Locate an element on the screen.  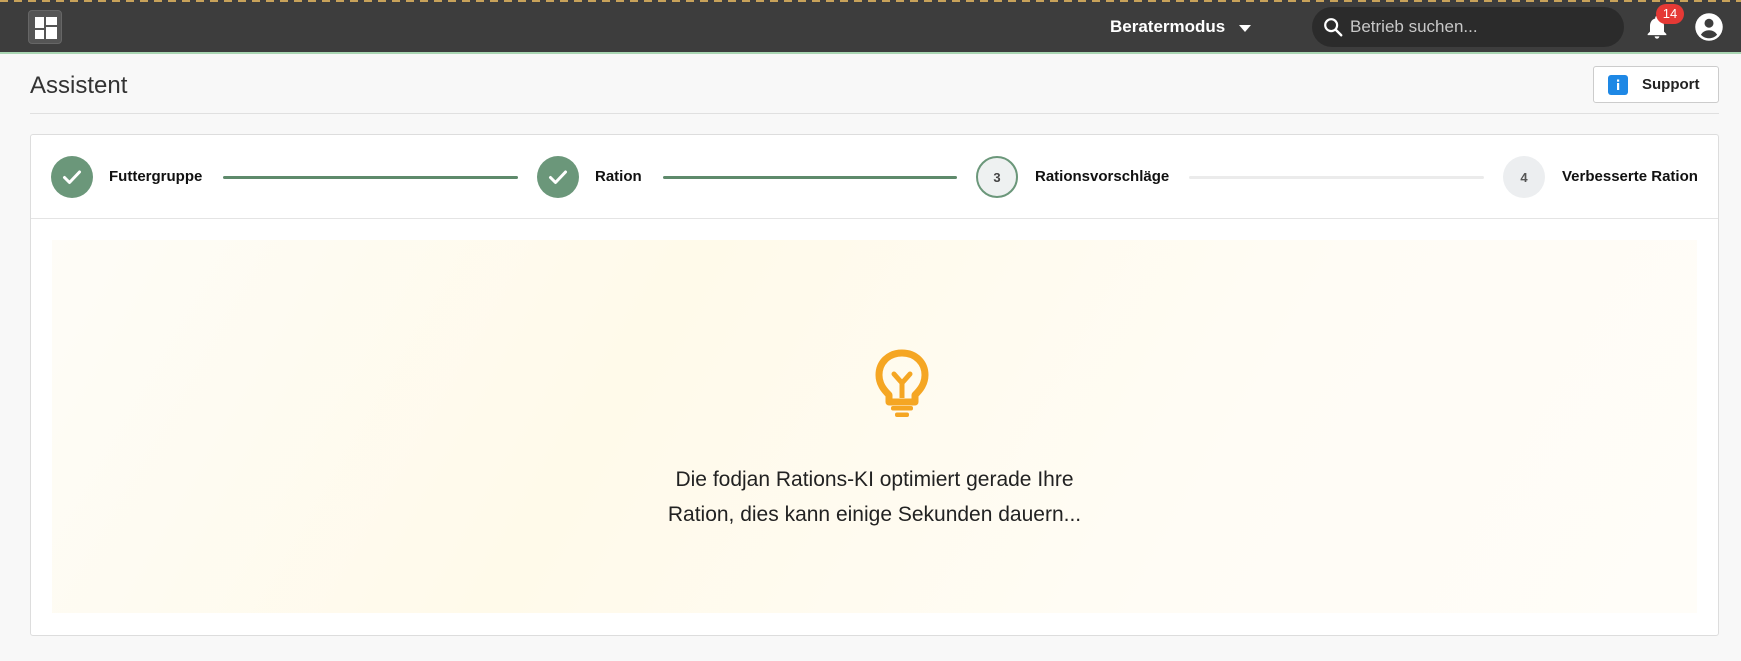
search-input is located at coordinates (1480, 27).